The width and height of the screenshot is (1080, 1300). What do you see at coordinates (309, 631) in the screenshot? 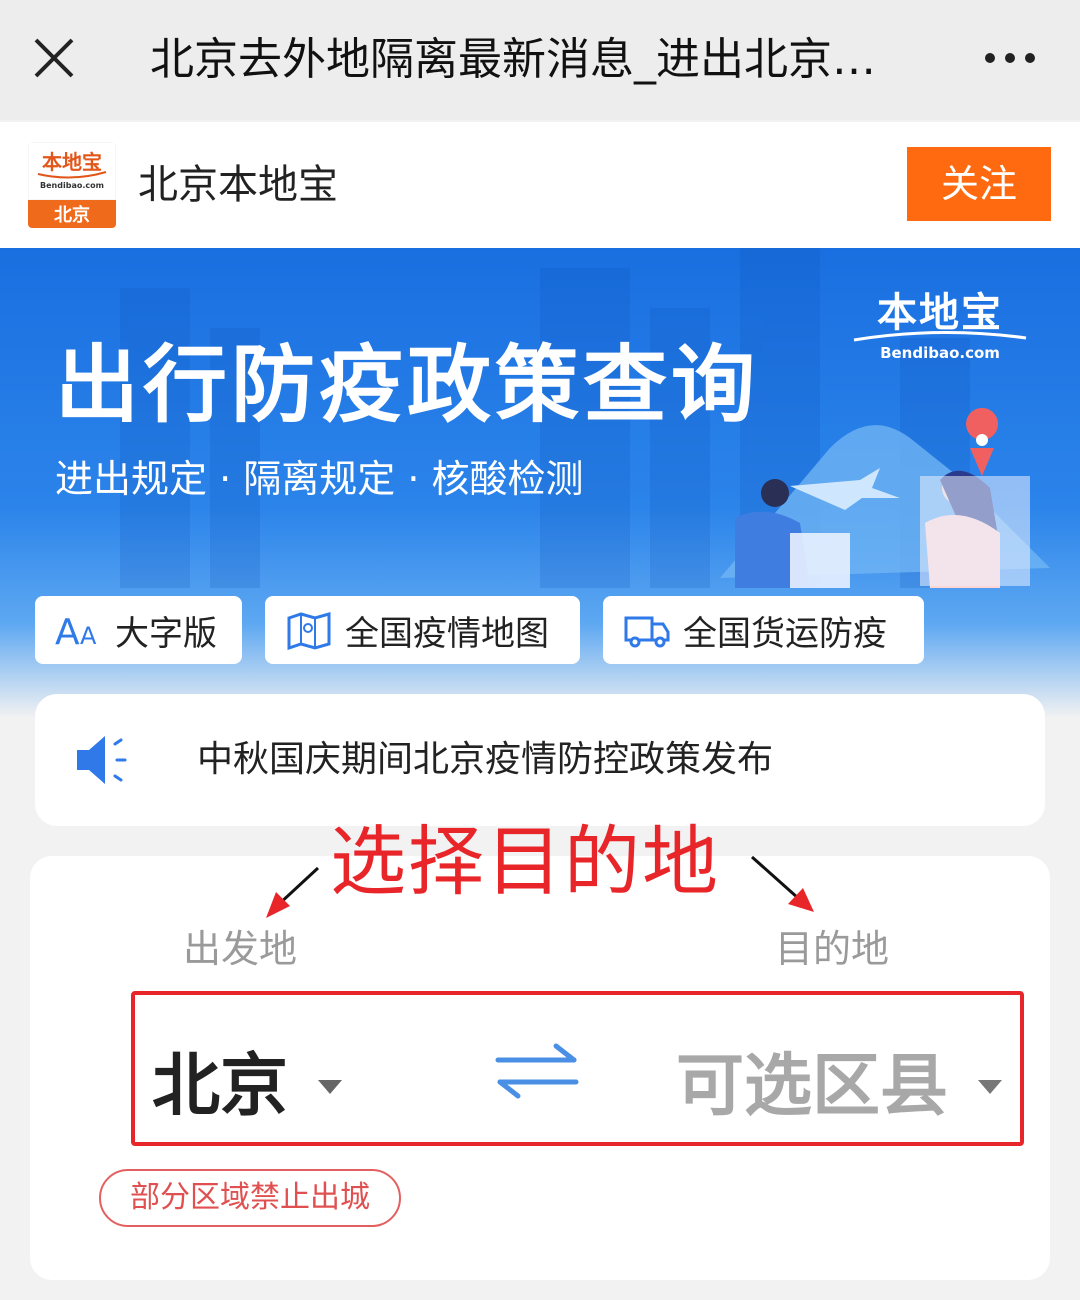
I see `map-icon` at bounding box center [309, 631].